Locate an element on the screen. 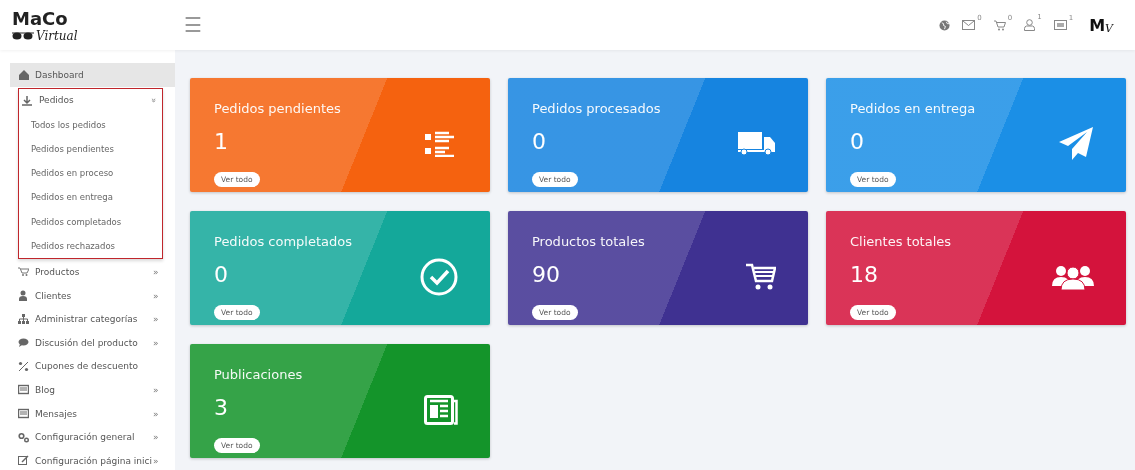 The image size is (1135, 470). home-icon is located at coordinates (23, 75).